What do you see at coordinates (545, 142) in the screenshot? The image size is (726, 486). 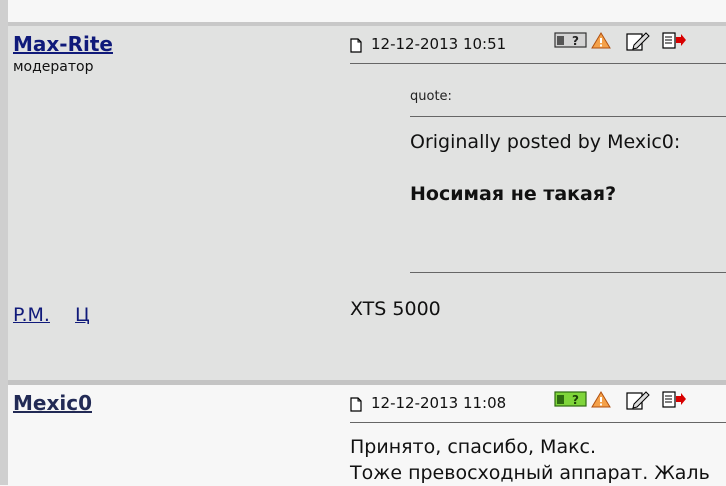 I see `quote-origin: Originally posted by Mexic0:` at bounding box center [545, 142].